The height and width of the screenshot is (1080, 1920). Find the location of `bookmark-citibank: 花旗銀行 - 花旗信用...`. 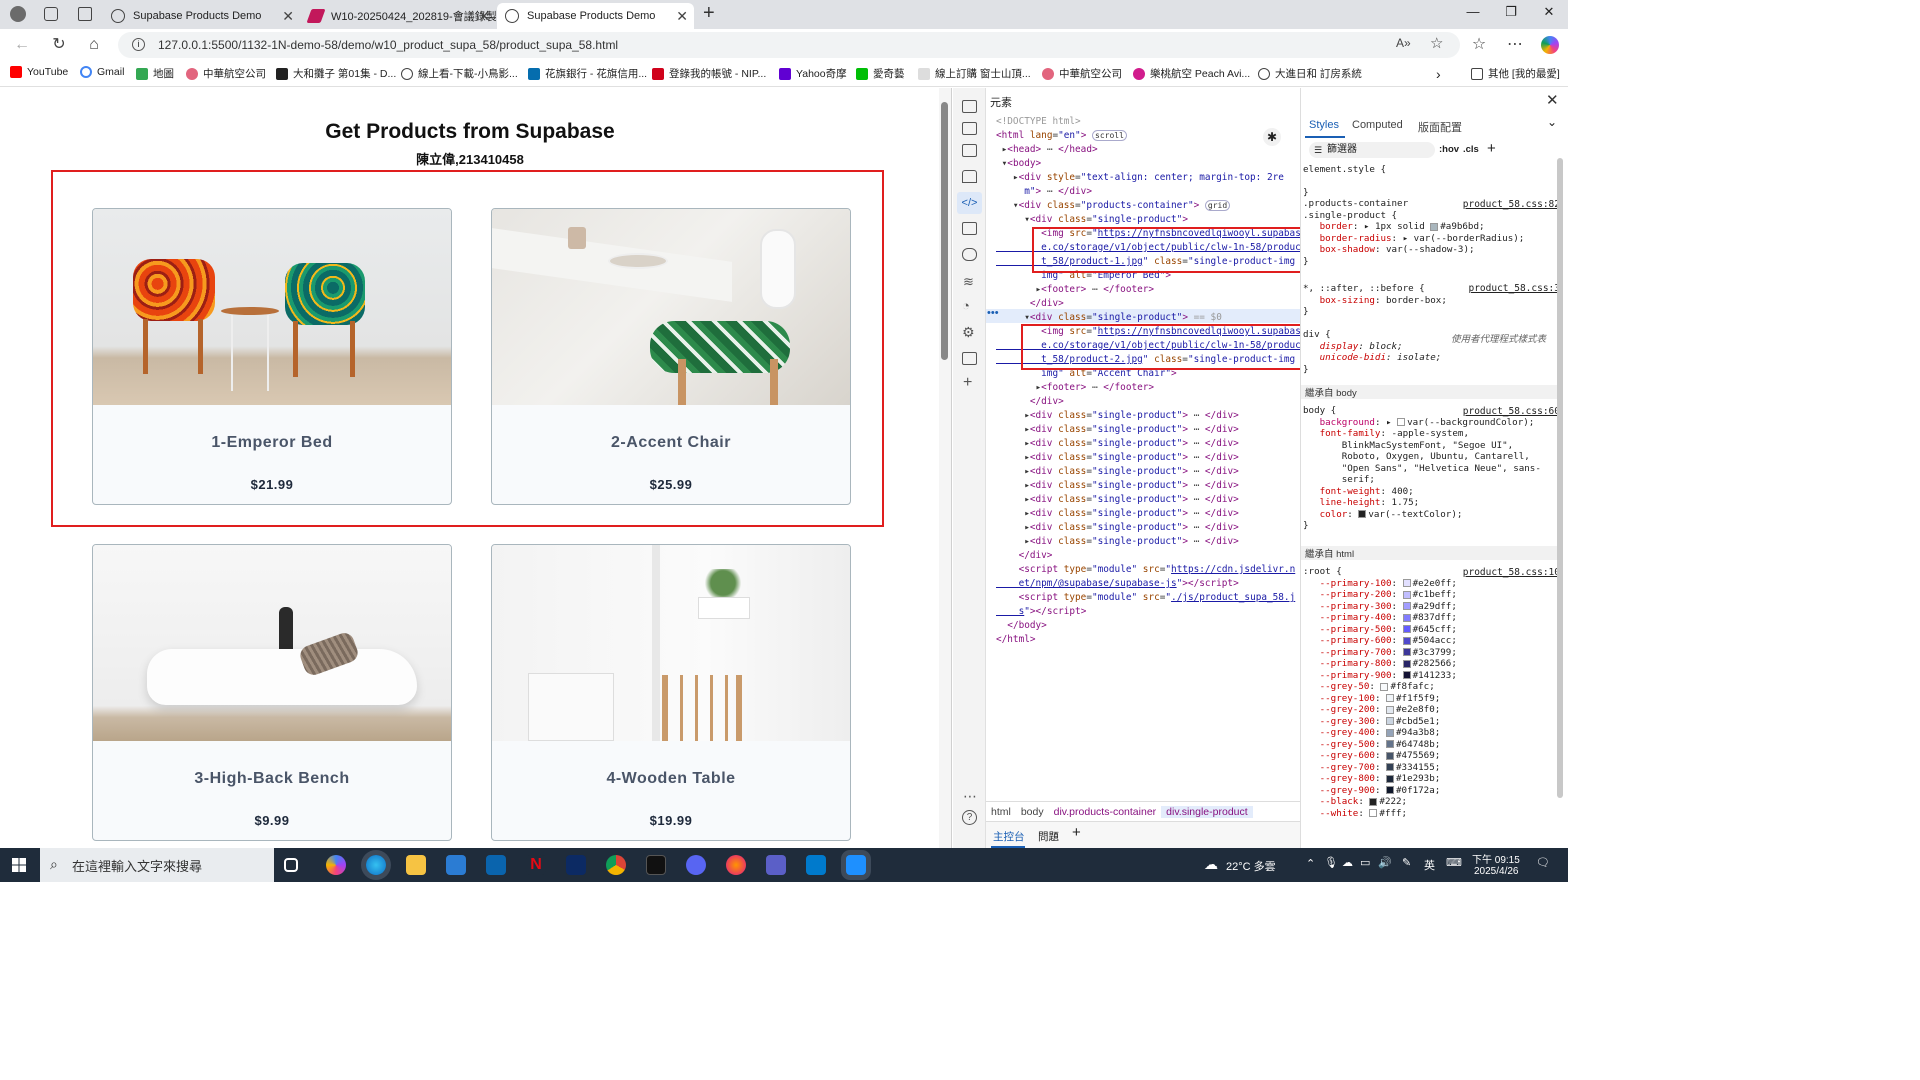

bookmark-citibank: 花旗銀行 - 花旗信用... is located at coordinates (587, 73).